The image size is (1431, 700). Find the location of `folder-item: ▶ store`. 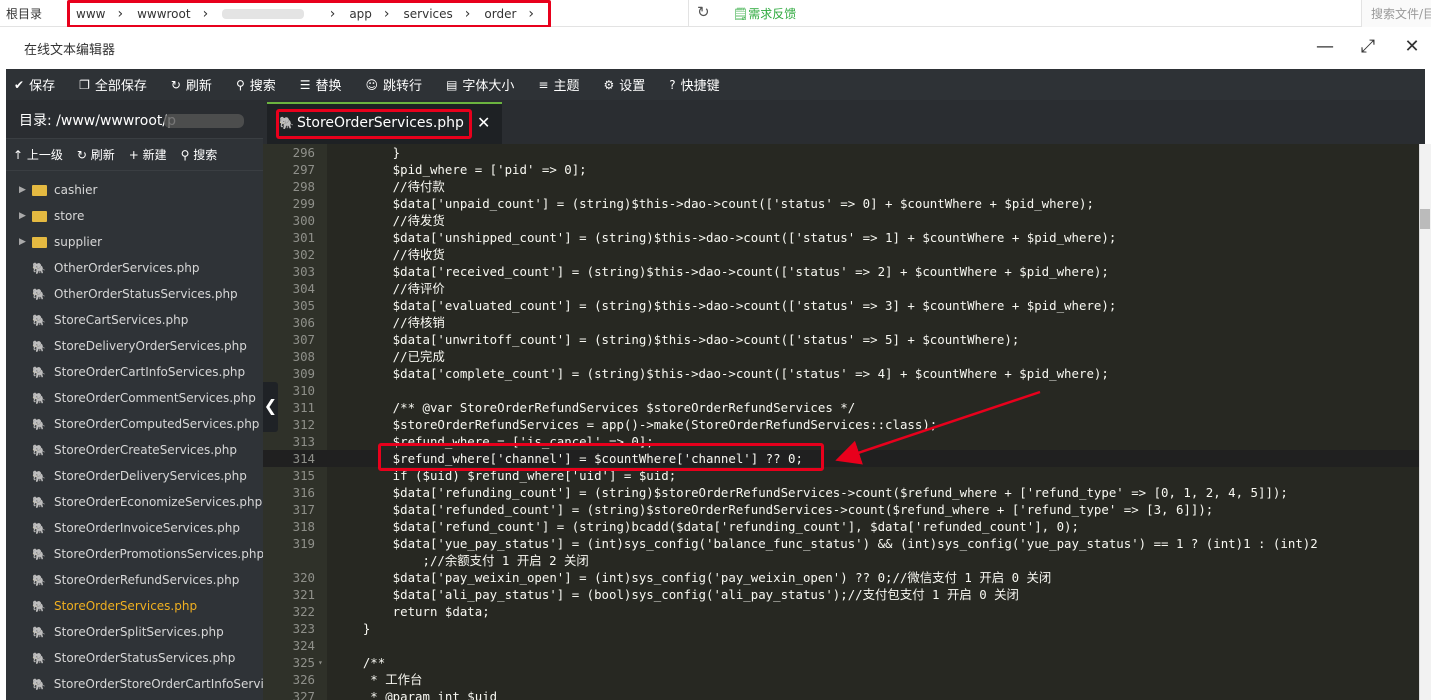

folder-item: ▶ store is located at coordinates (134, 216).